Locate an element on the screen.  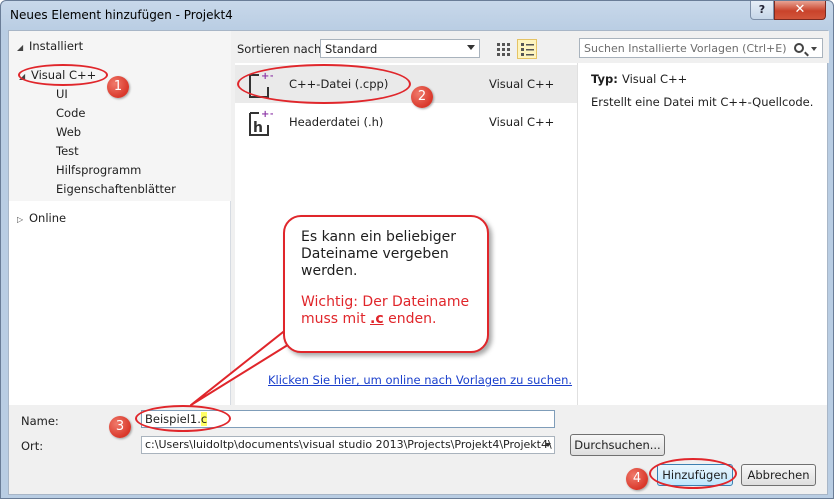
window-title: Neues Element hinzufügen - Projekt4 is located at coordinates (121, 15).